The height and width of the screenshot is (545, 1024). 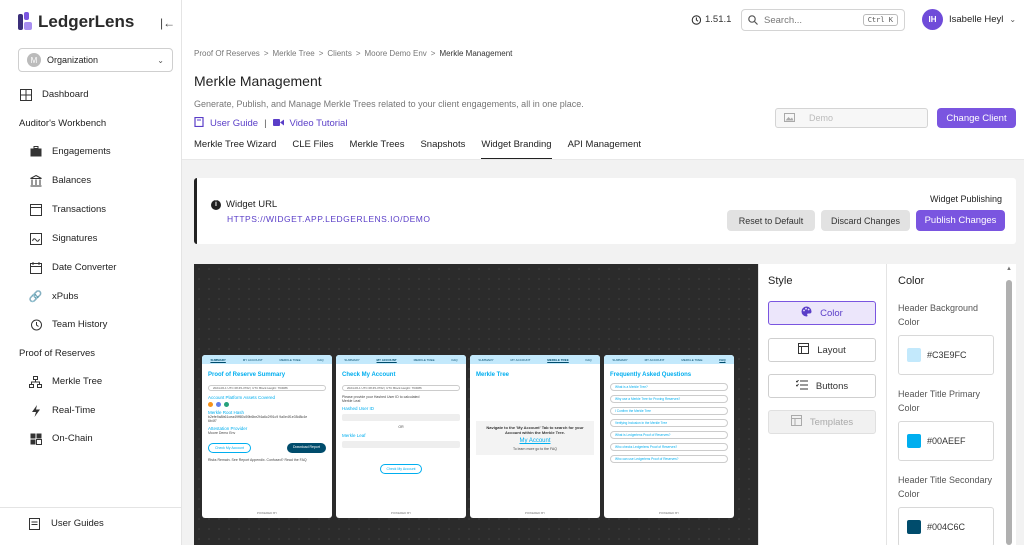 I want to click on breadcrumb-item: Proof Of Reserves, so click(x=227, y=53).